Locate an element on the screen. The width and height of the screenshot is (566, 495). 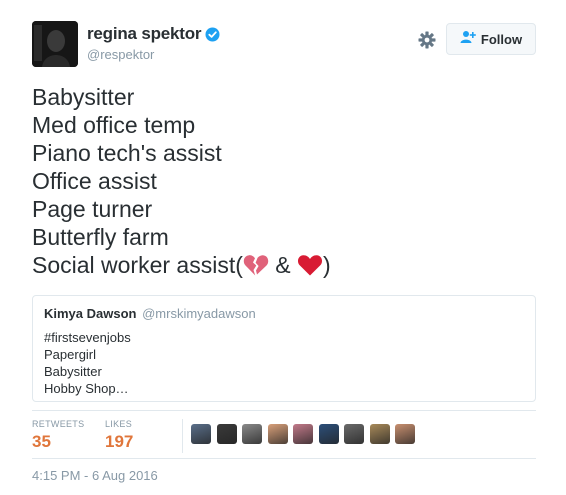
author-handle: @respektor is located at coordinates (153, 54).